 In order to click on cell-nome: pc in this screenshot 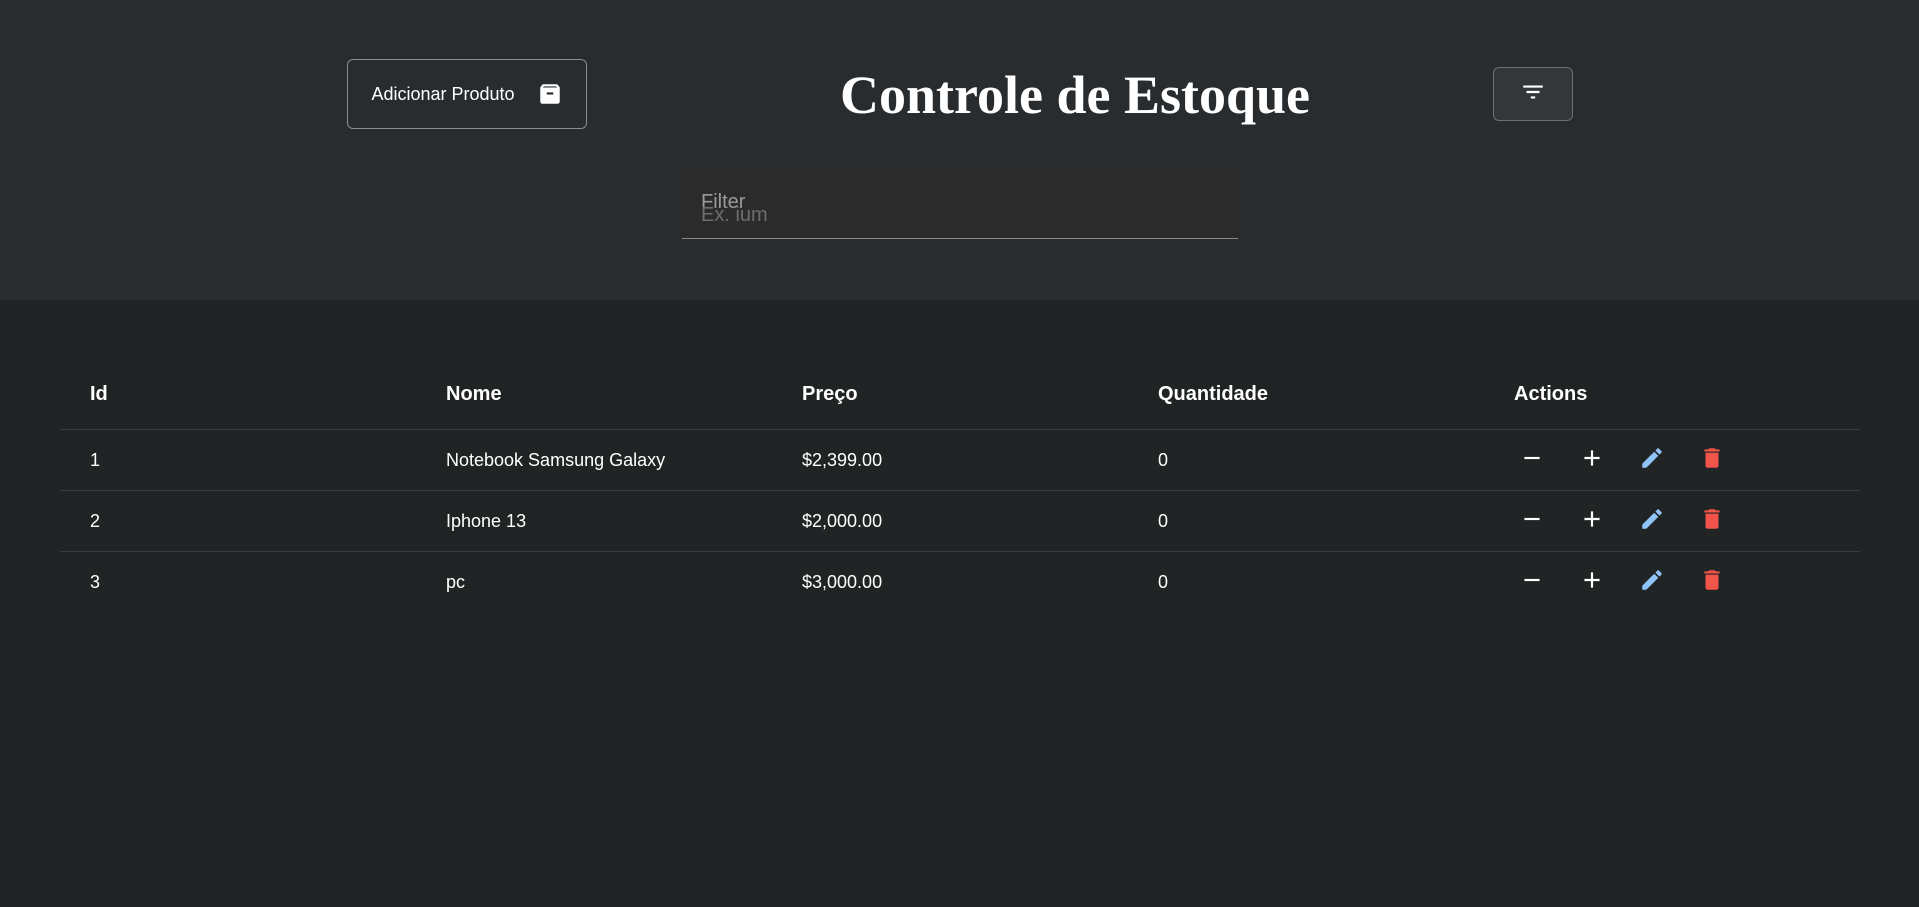, I will do `click(456, 582)`.